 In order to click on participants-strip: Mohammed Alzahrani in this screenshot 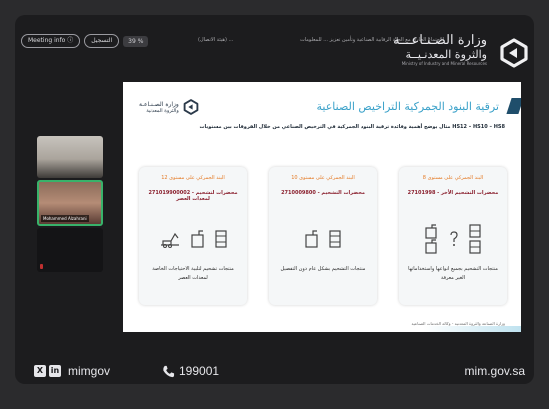, I will do `click(71, 205)`.